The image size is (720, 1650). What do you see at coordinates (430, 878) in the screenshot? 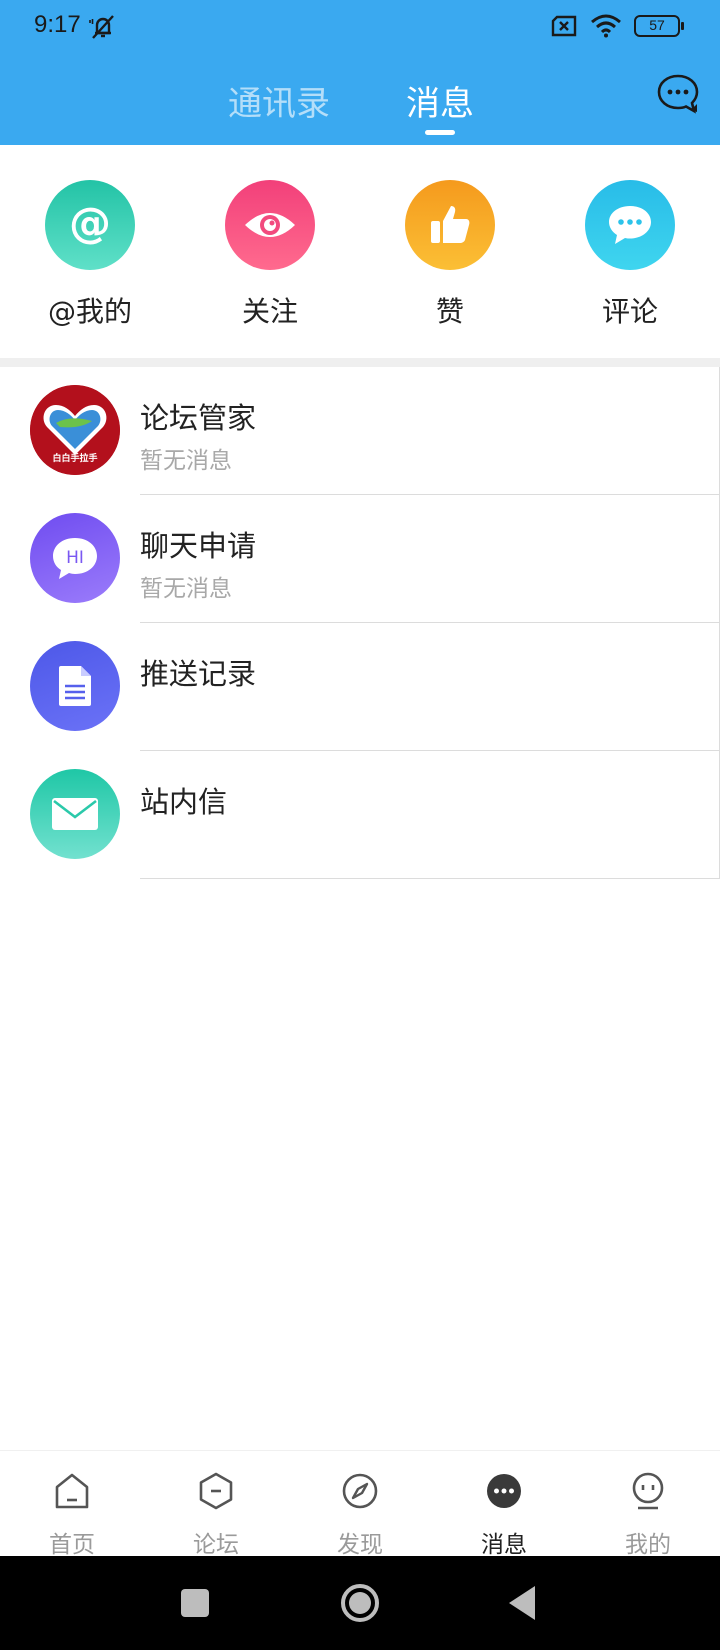
I see `list-divider` at bounding box center [430, 878].